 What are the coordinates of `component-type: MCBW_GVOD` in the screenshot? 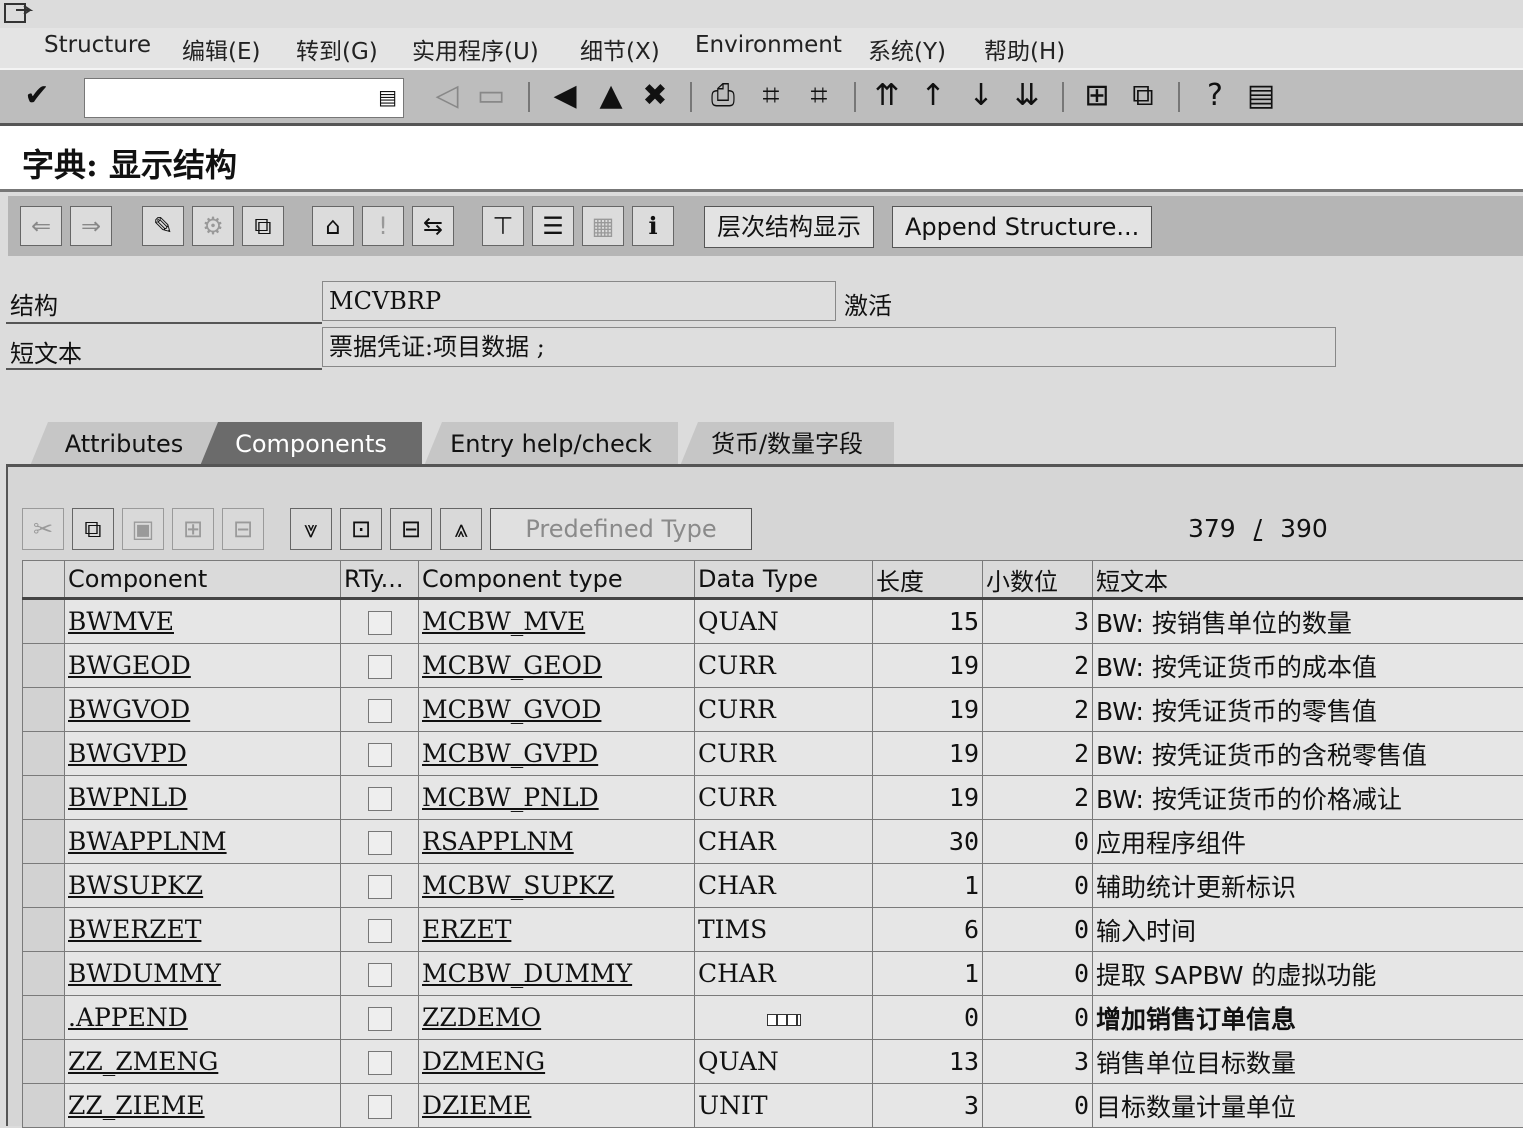 It's located at (557, 710).